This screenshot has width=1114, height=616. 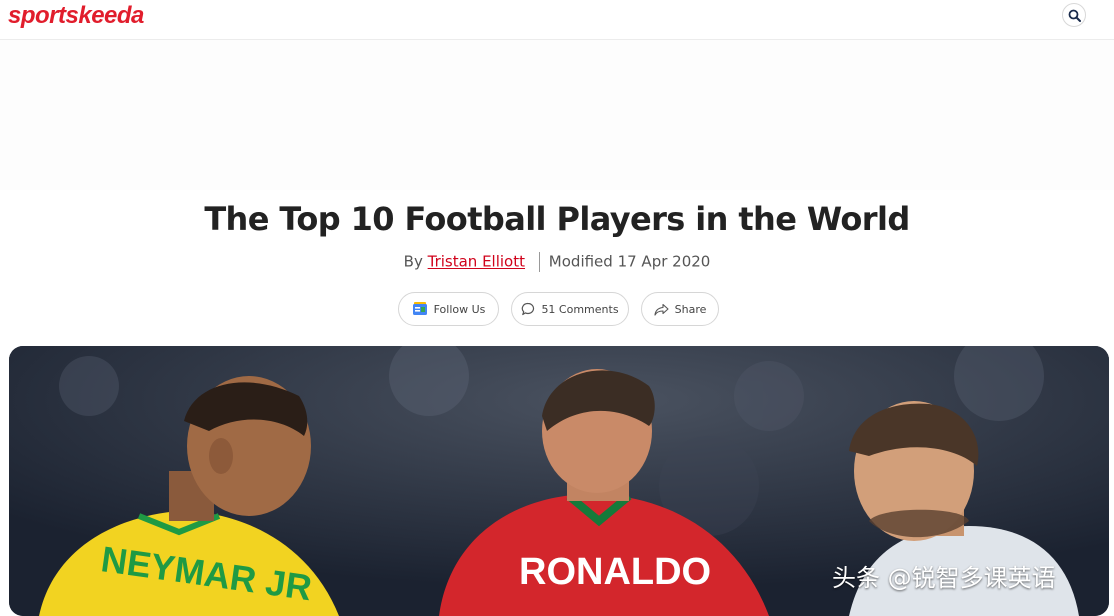 I want to click on share-label: Share, so click(x=690, y=309).